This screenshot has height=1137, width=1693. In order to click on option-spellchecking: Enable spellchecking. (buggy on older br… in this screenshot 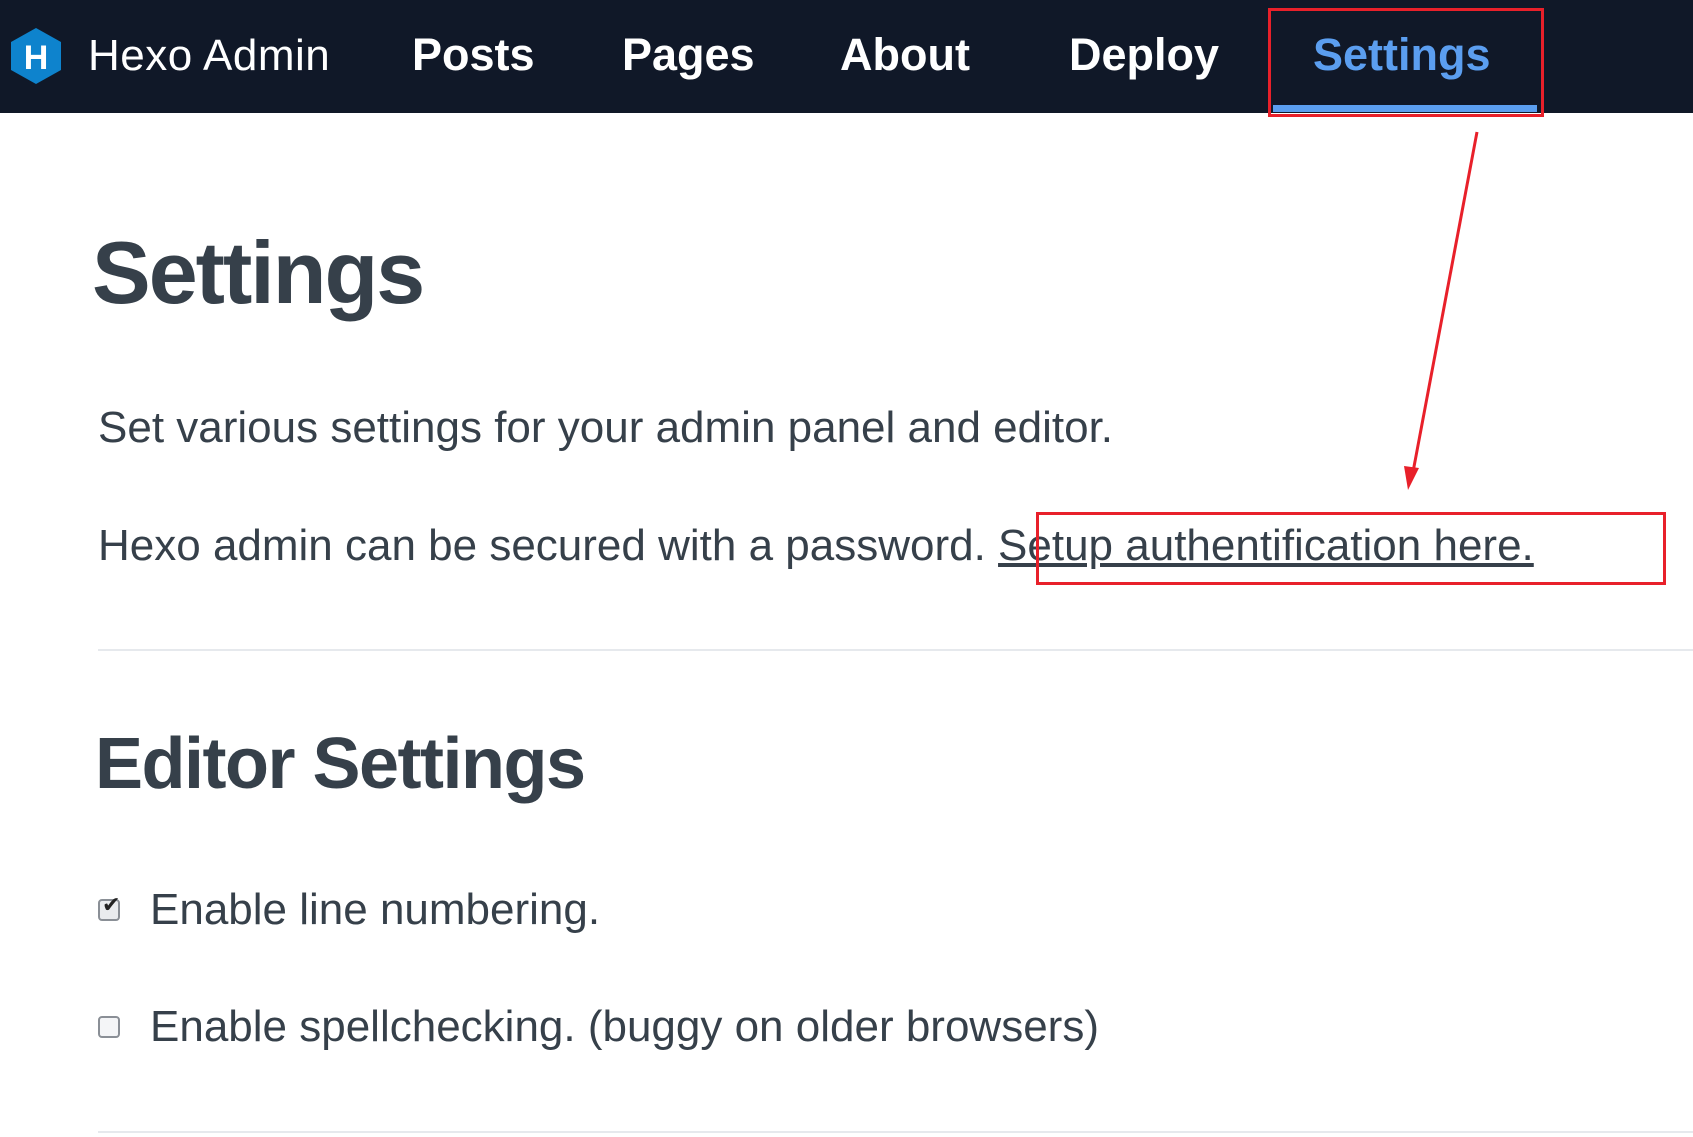, I will do `click(598, 1027)`.